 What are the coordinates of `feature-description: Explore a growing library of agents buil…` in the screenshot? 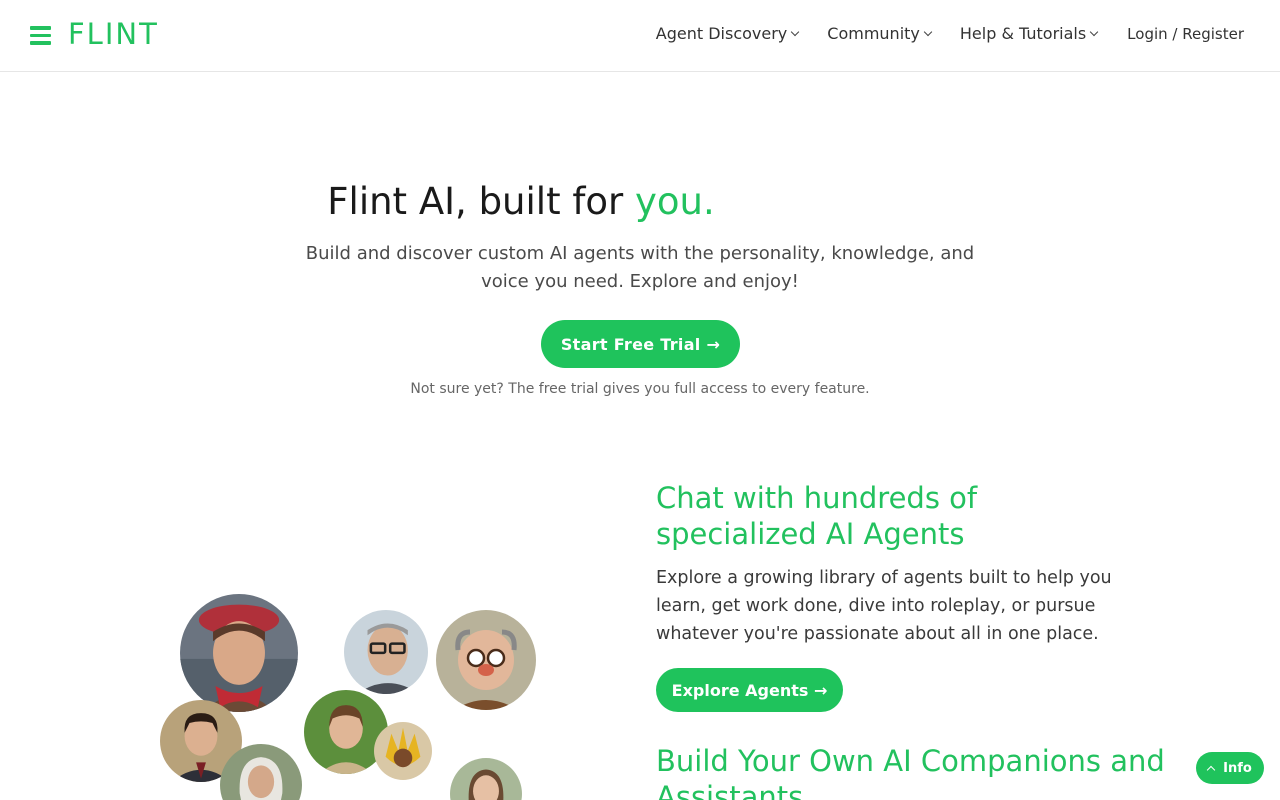 It's located at (884, 606).